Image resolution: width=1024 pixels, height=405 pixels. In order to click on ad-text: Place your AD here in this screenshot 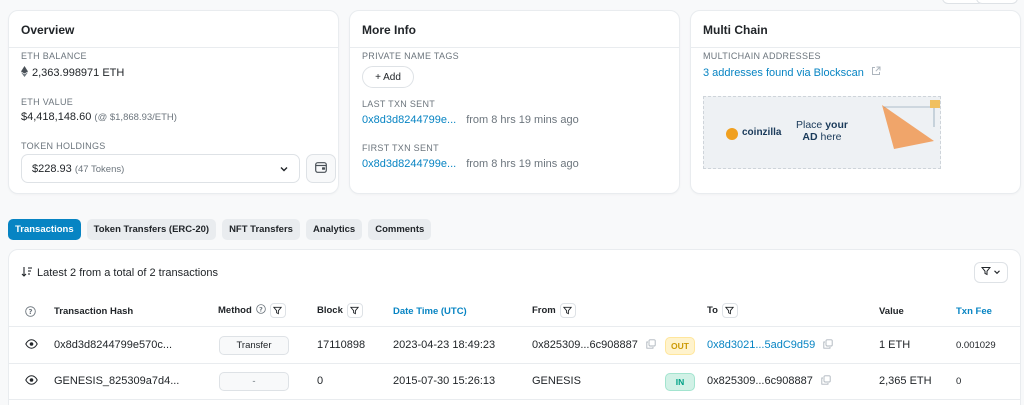, I will do `click(822, 131)`.